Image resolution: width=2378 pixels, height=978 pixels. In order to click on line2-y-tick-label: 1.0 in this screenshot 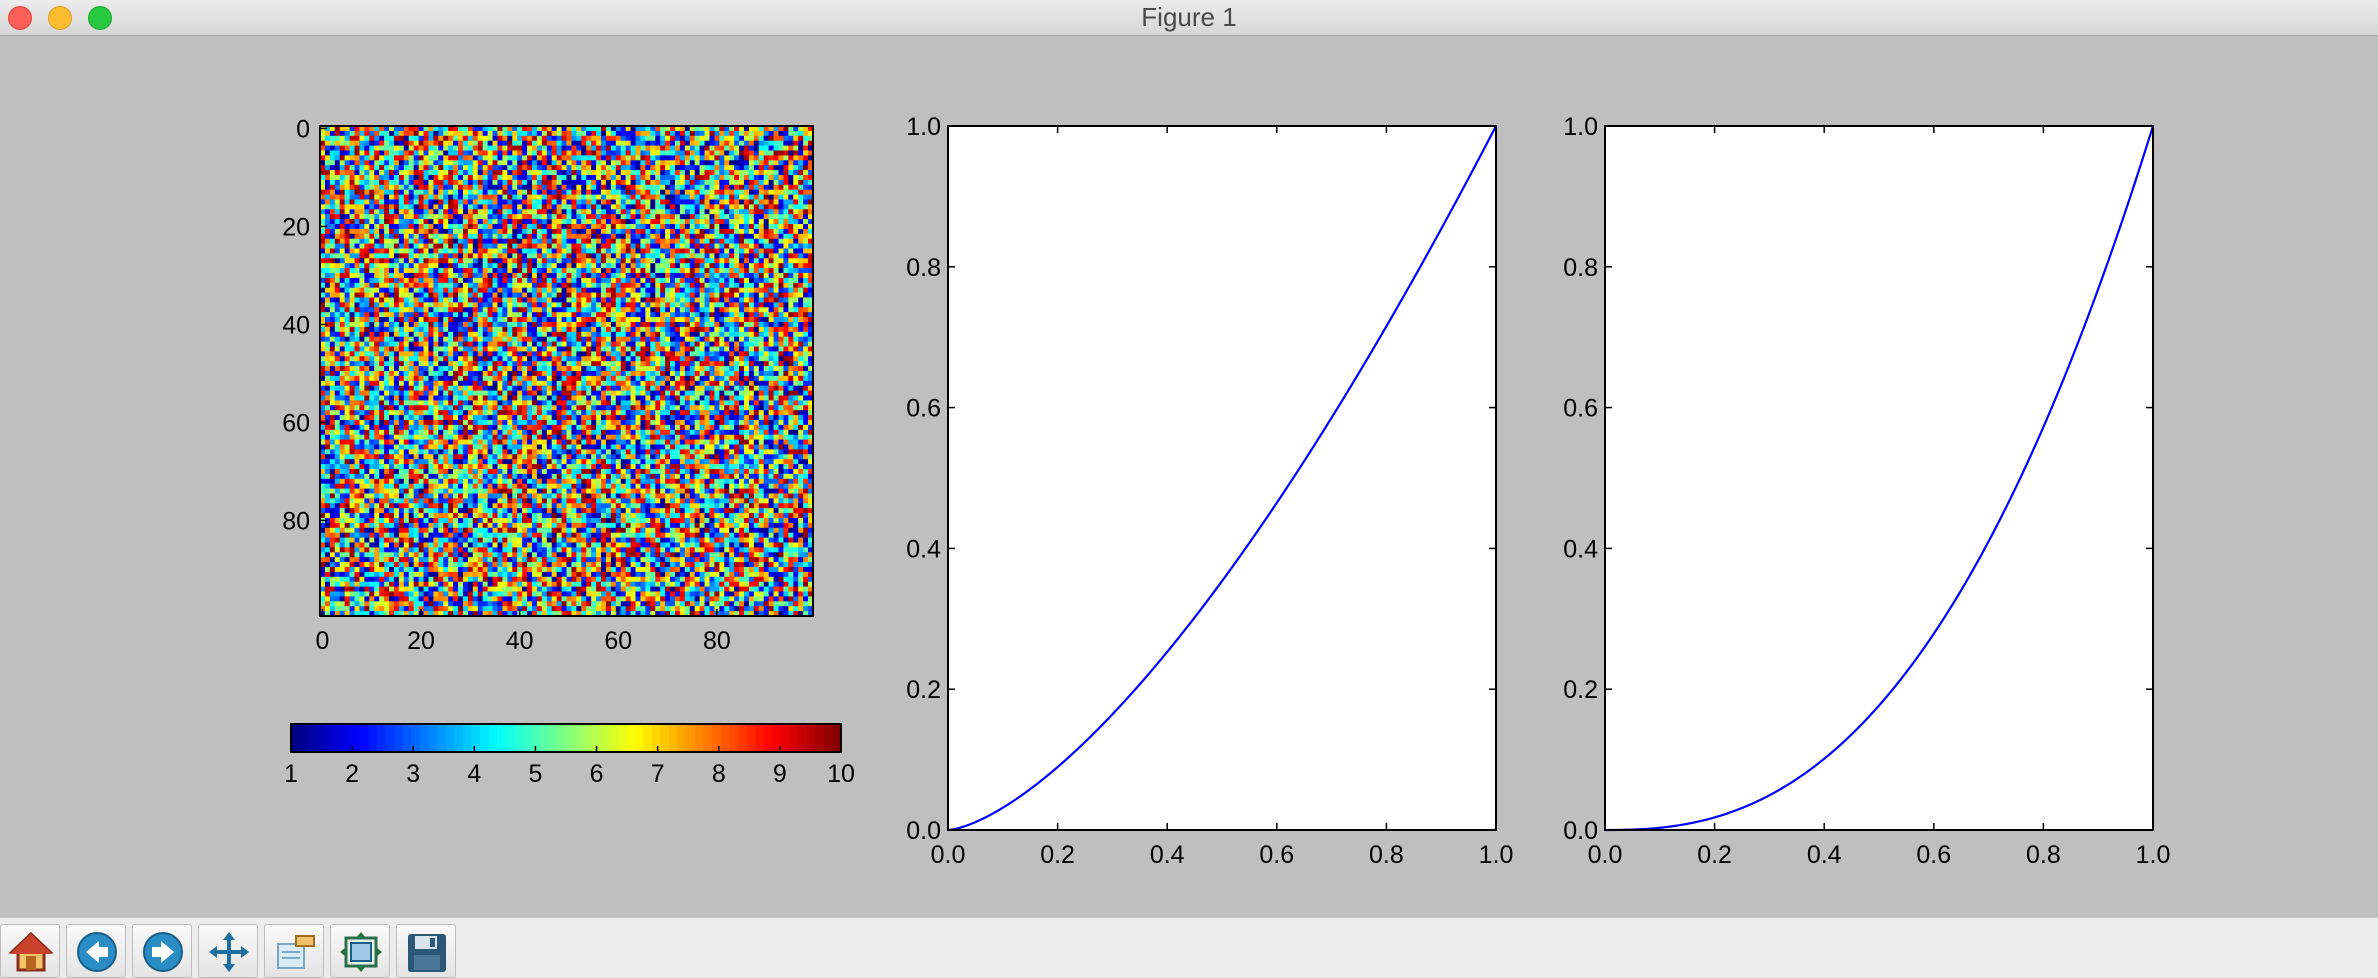, I will do `click(1580, 127)`.